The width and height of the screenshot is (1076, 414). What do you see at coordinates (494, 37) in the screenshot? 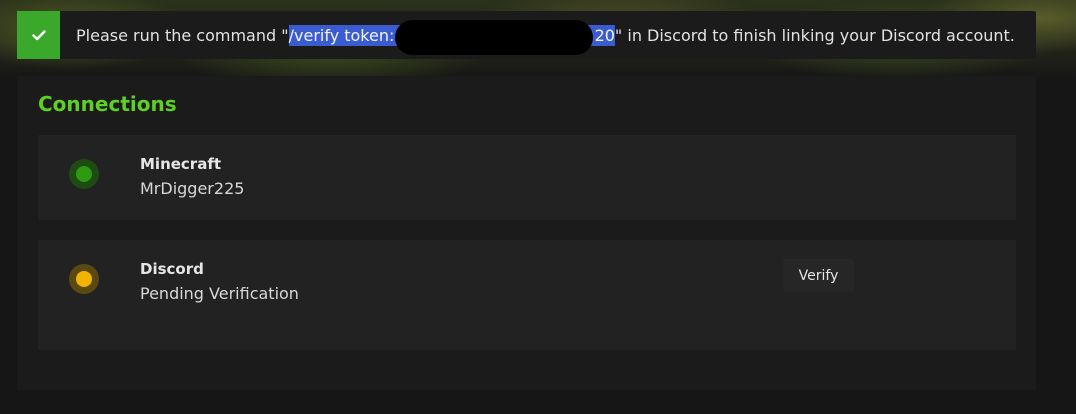
I see `redaction-mark` at bounding box center [494, 37].